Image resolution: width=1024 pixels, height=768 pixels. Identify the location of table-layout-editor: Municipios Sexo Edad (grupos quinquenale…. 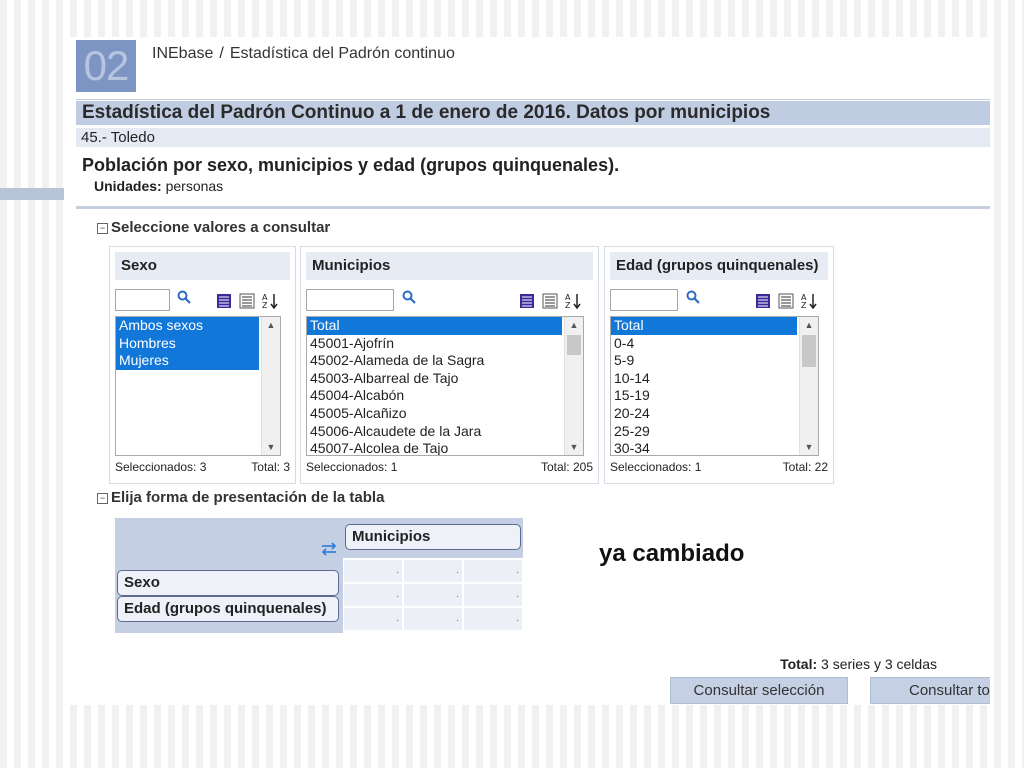
(319, 575).